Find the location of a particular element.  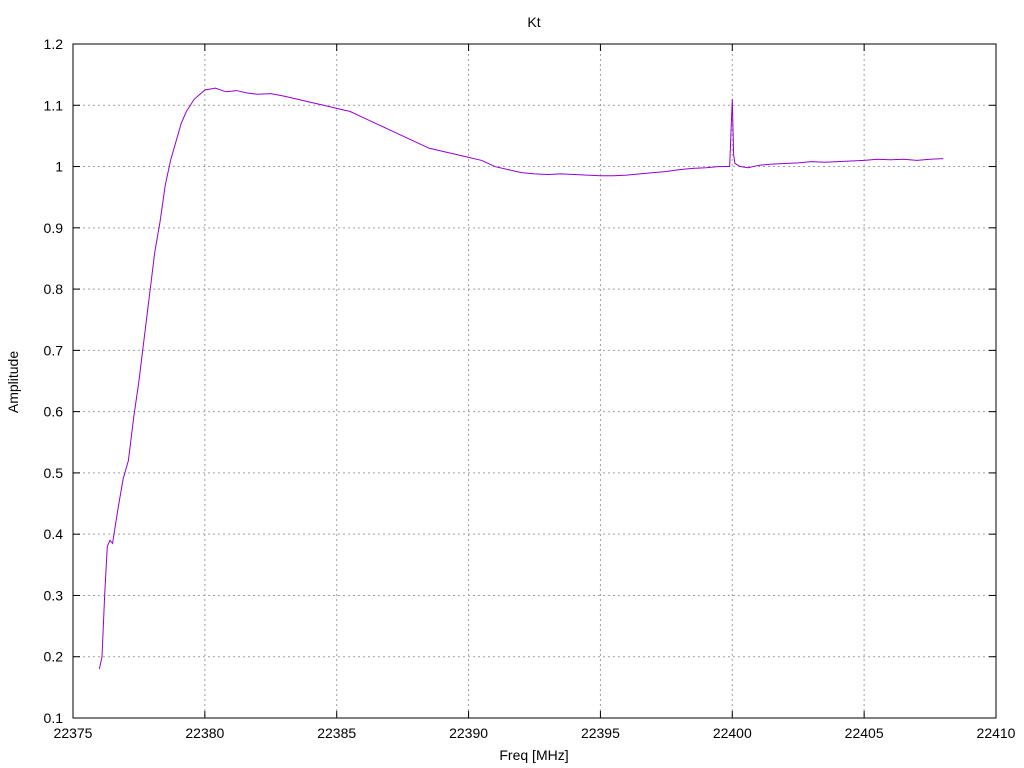

y-tick-labels: 0.1 0.2 0.3 0.4 0.5 0.6 0.7 0.8 0.9 1 1.1 1.2 is located at coordinates (54, 381).